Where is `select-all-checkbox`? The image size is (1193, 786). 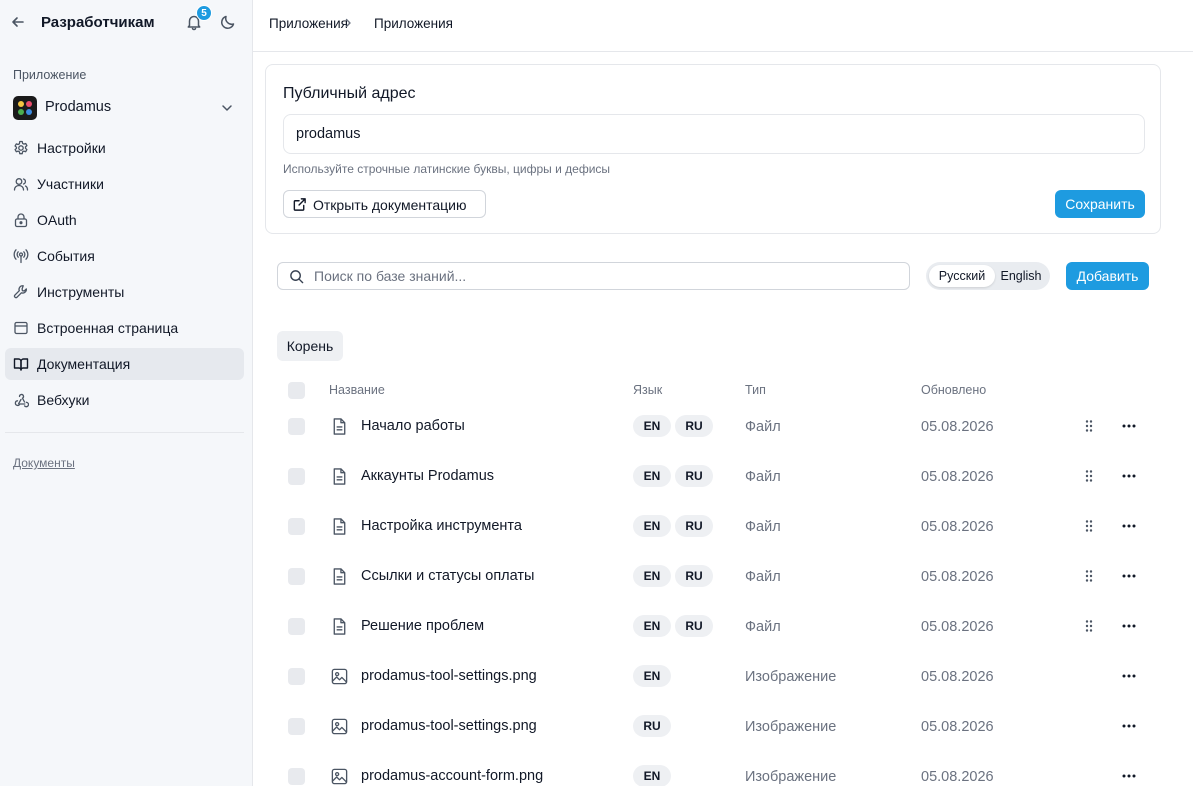 select-all-checkbox is located at coordinates (296, 390).